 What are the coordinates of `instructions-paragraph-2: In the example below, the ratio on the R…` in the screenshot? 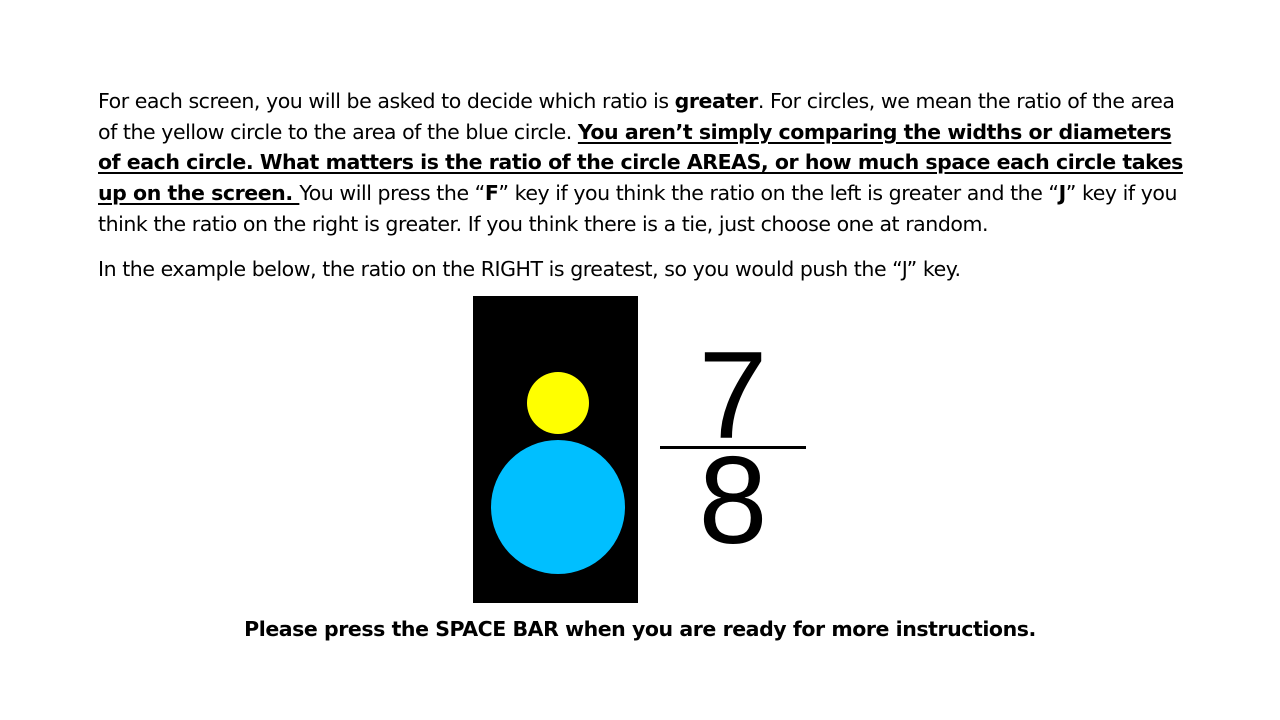 It's located at (529, 268).